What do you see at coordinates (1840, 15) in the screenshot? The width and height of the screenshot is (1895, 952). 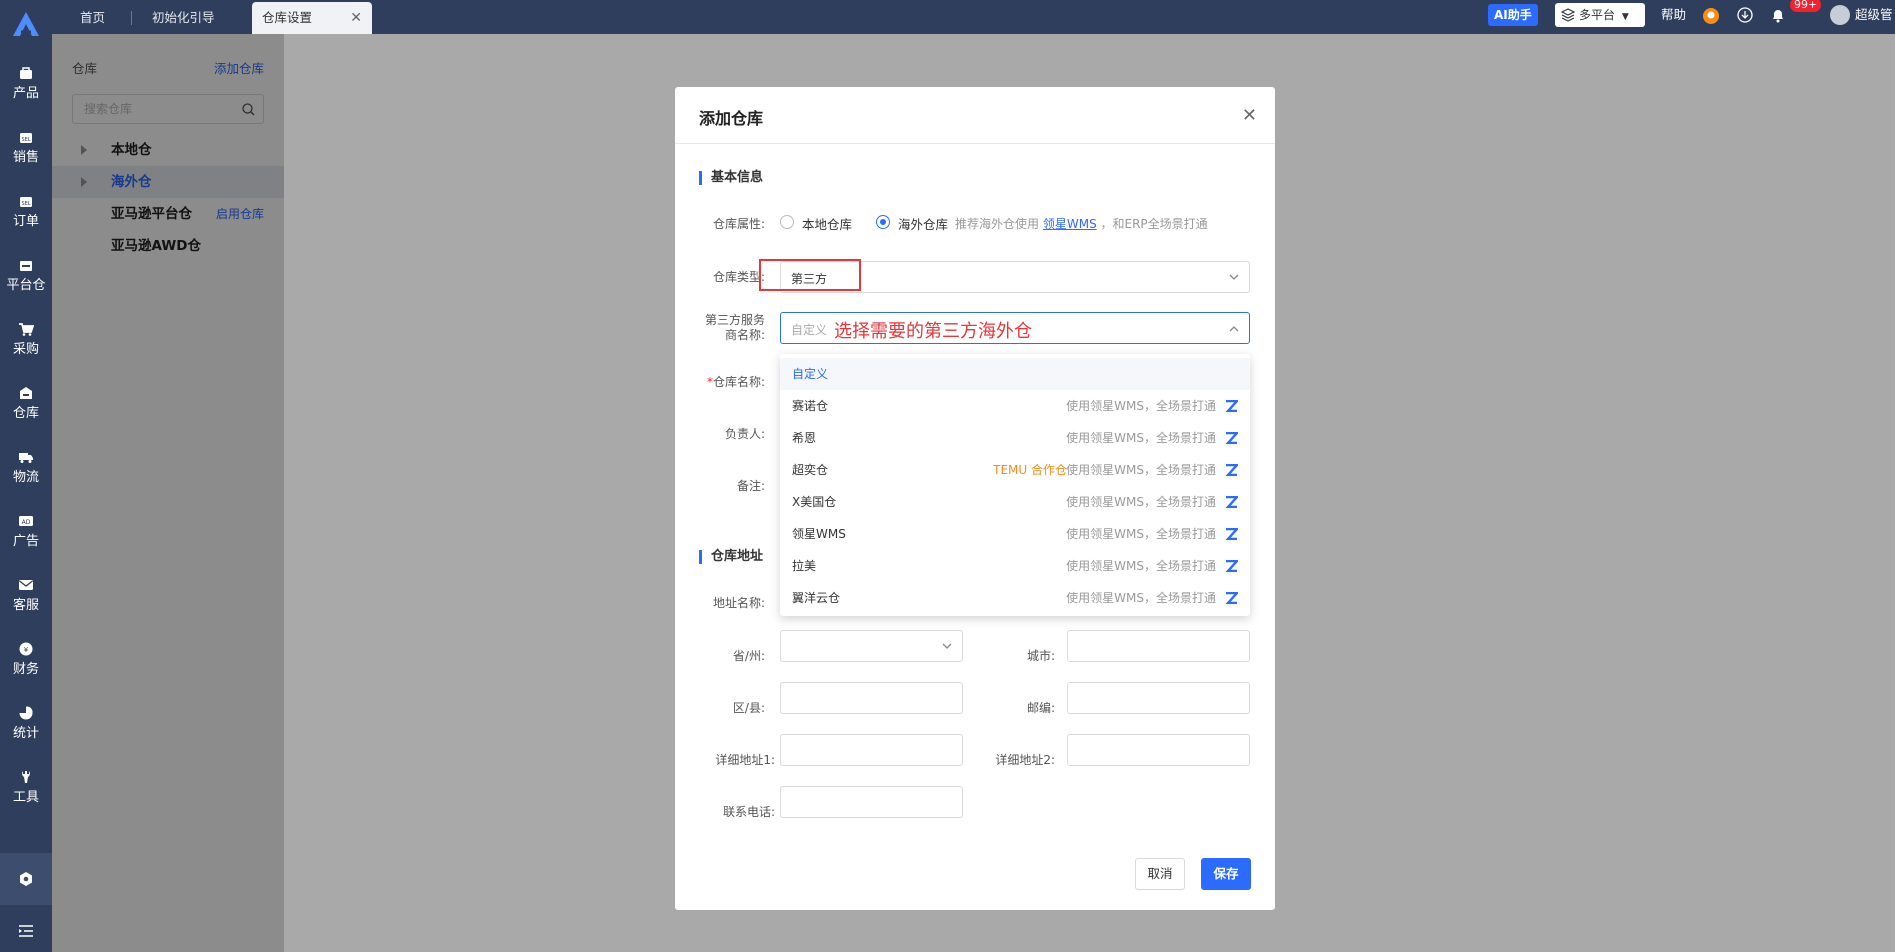 I see `avatar` at bounding box center [1840, 15].